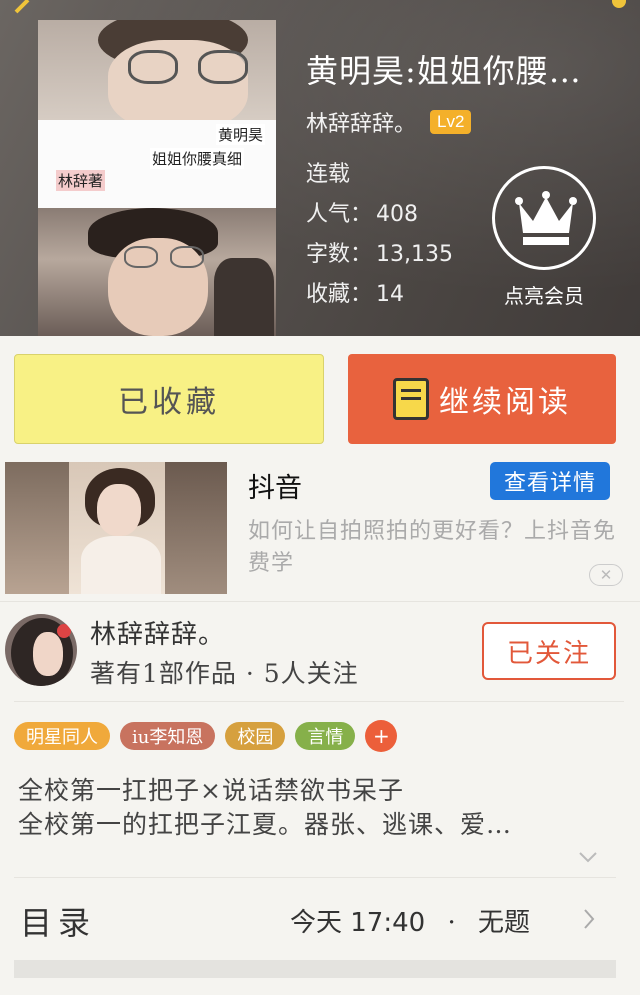 Image resolution: width=640 pixels, height=995 pixels. What do you see at coordinates (197, 158) in the screenshot?
I see `cover-caption: 姐姐你腰真细` at bounding box center [197, 158].